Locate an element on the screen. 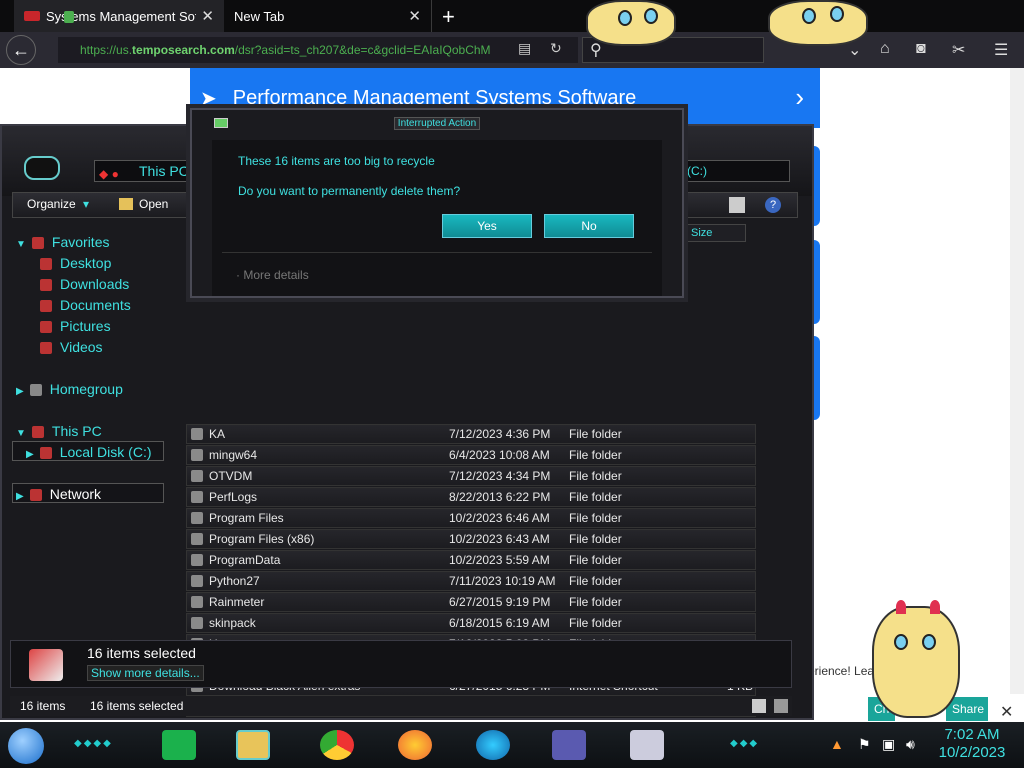 The width and height of the screenshot is (1024, 768). help-icon: ? is located at coordinates (773, 205).